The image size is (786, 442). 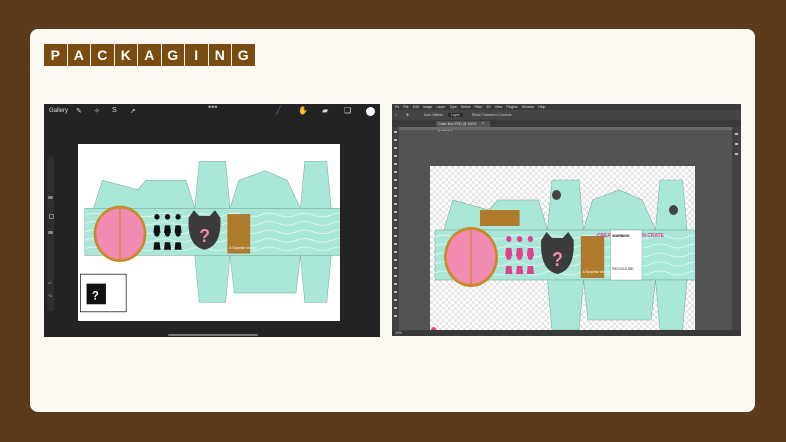 What do you see at coordinates (303, 110) in the screenshot?
I see `smudge-icon: ✋` at bounding box center [303, 110].